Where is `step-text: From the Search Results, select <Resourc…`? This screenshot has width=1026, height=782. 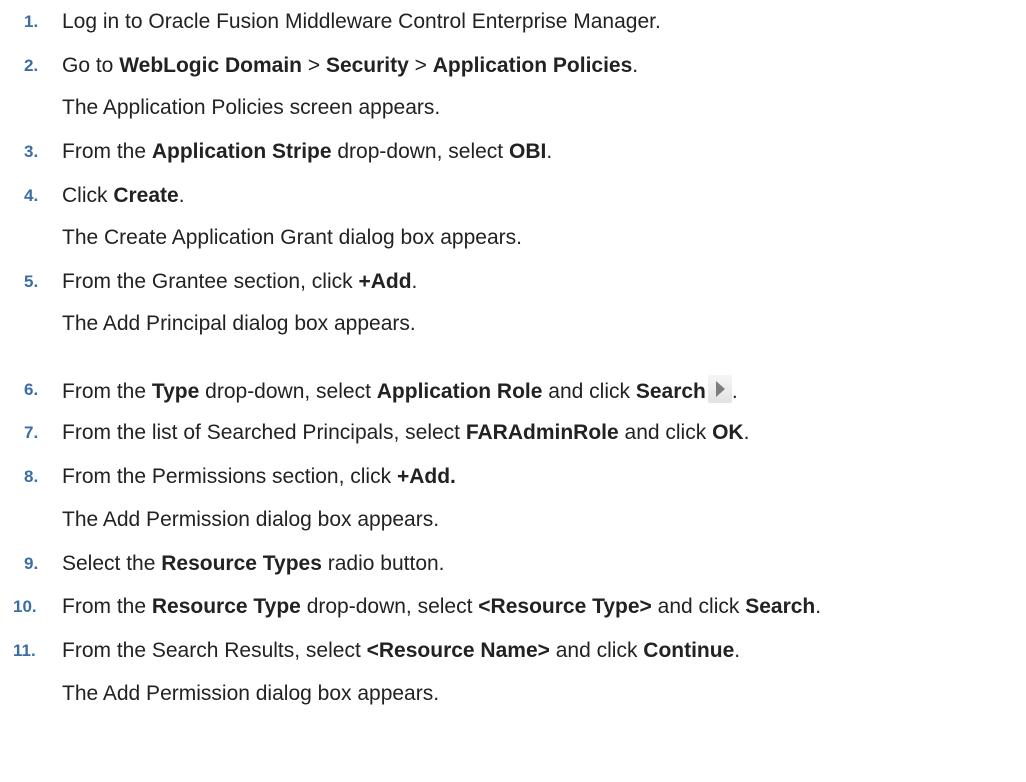 step-text: From the Search Results, select <Resourc… is located at coordinates (401, 650).